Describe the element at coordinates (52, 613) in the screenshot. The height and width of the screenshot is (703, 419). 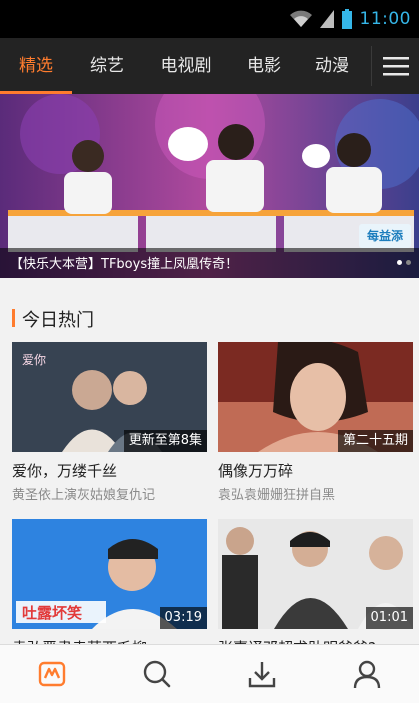
I see `svg-text: 吐露坏笑` at that location.